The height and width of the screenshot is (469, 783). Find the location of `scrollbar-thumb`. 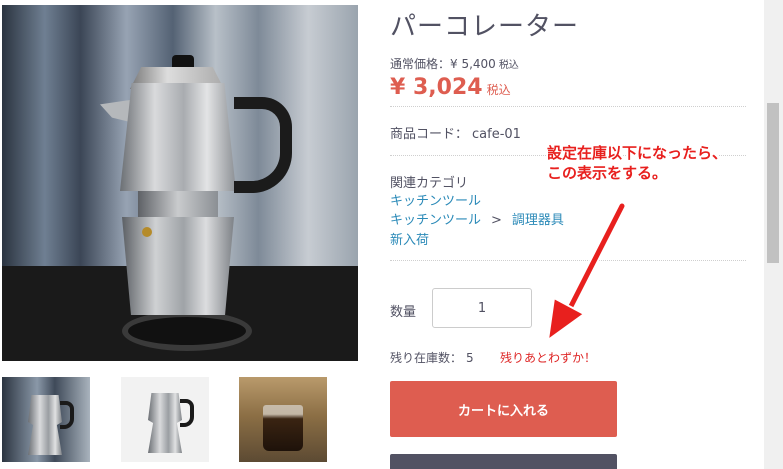

scrollbar-thumb is located at coordinates (773, 183).